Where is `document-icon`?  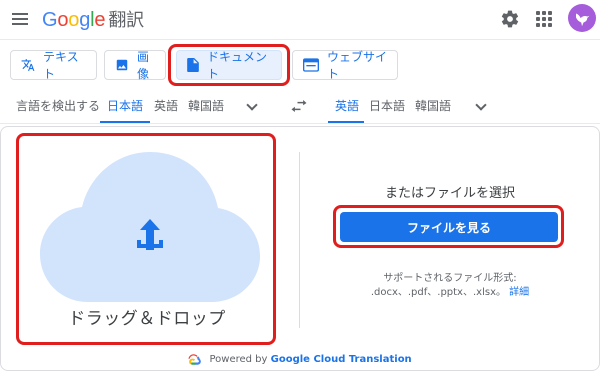
document-icon is located at coordinates (193, 65).